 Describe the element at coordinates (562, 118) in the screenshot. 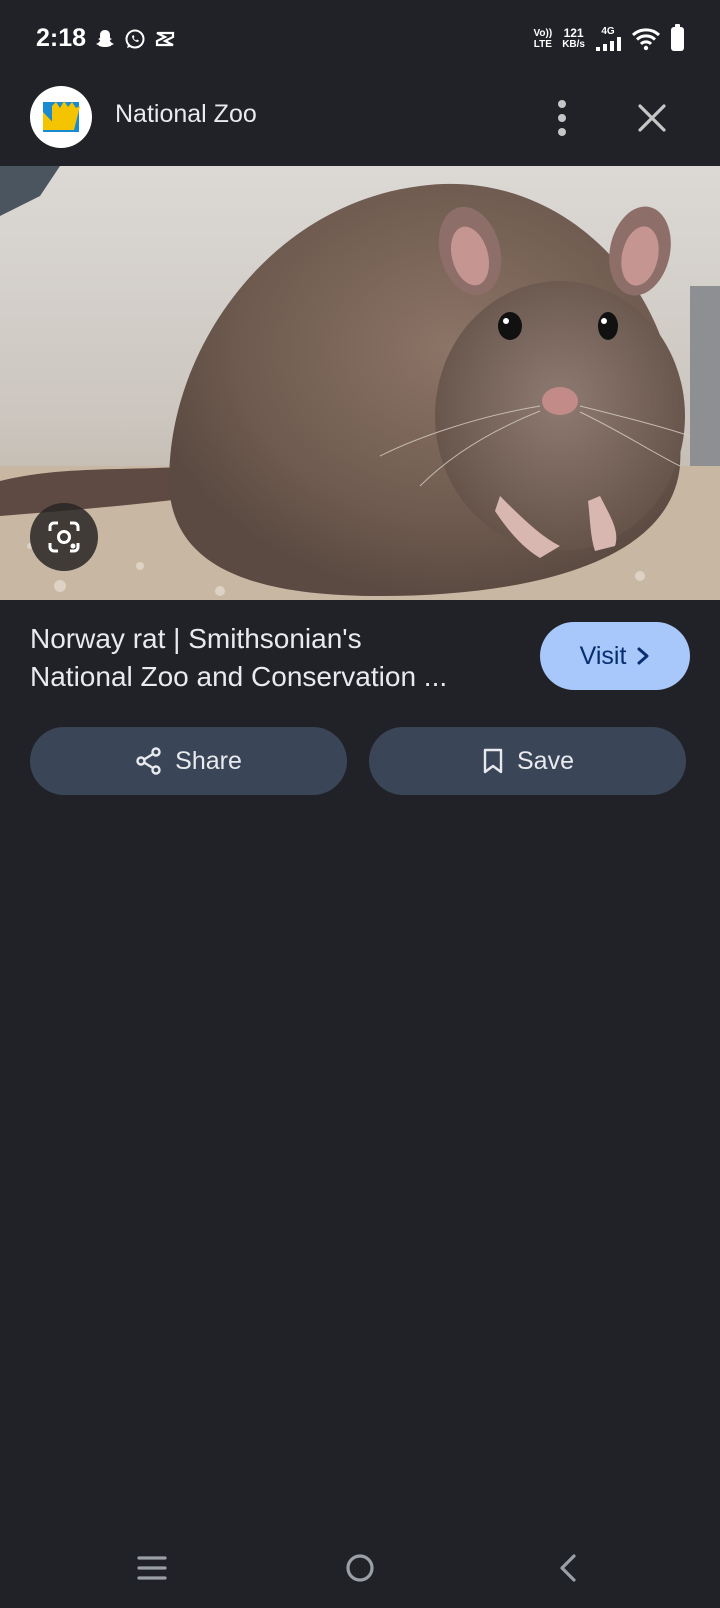

I see `more-vert-icon` at that location.